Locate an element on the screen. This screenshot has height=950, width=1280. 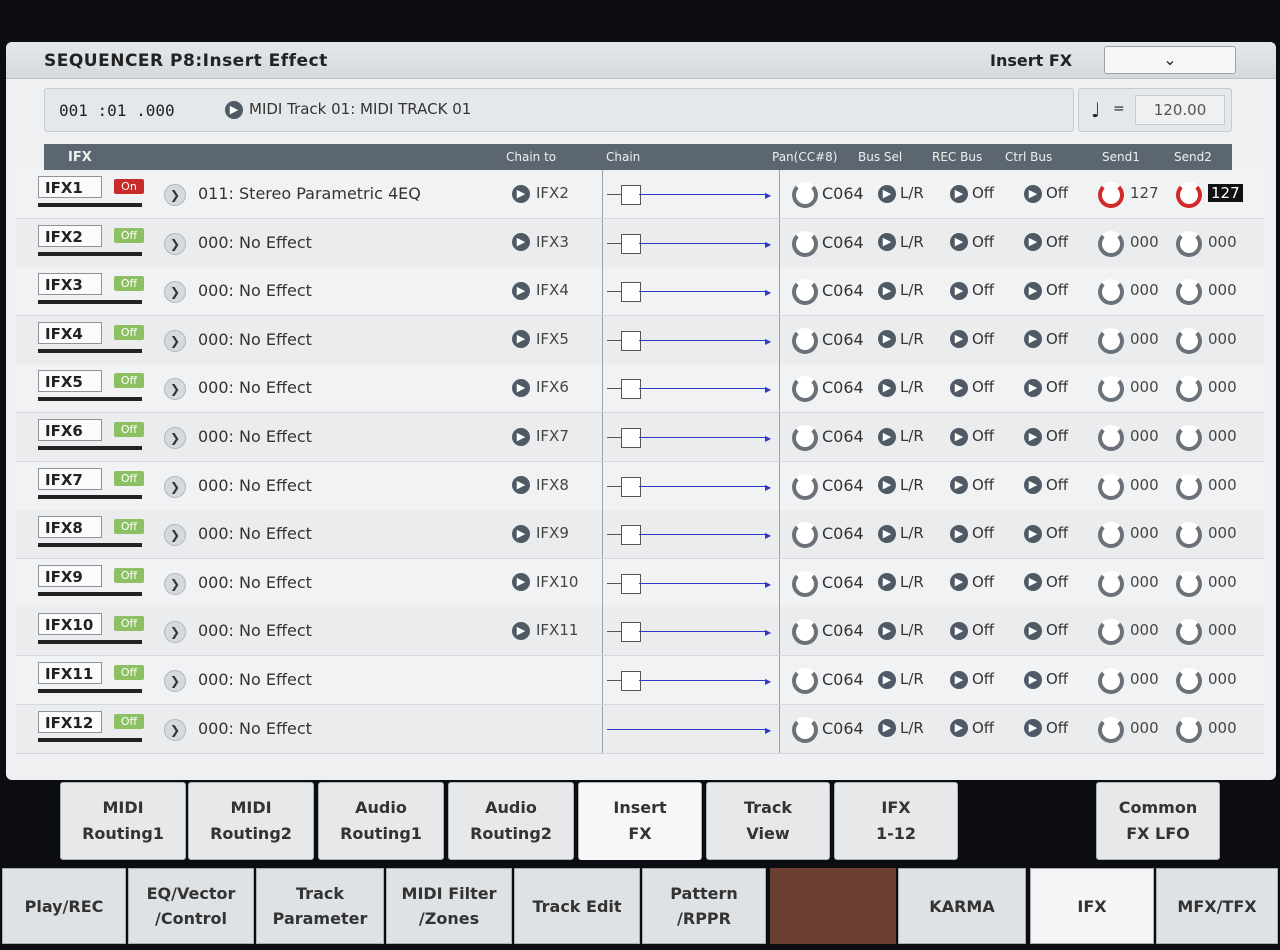
sub-tab-5: Insert FX is located at coordinates (640, 821).